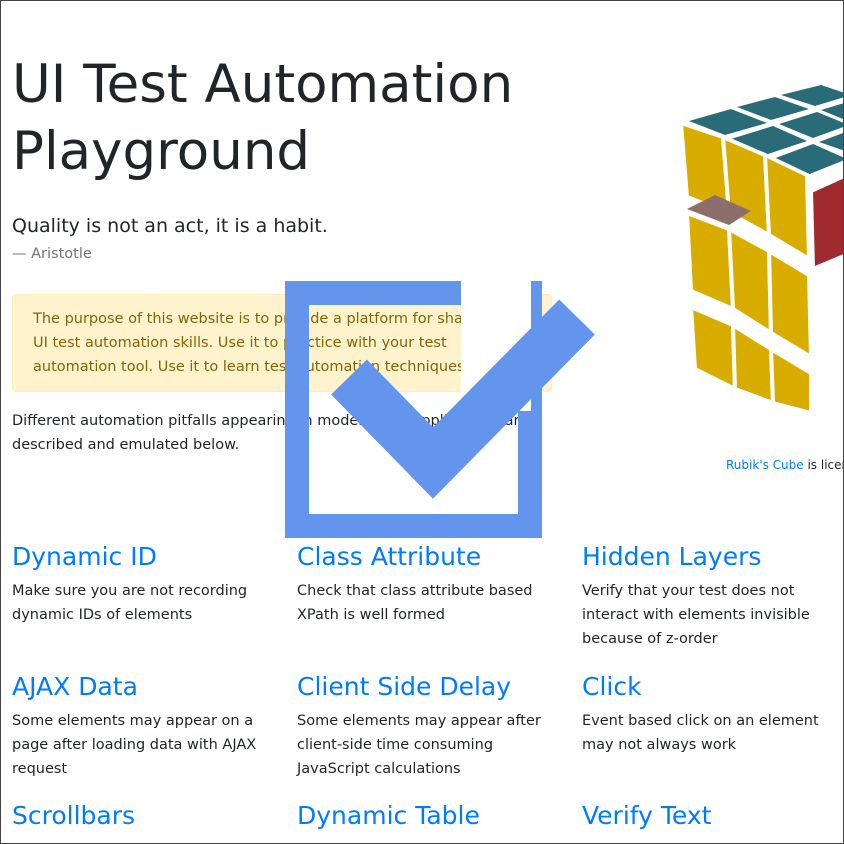 This screenshot has height=844, width=844. What do you see at coordinates (760, 249) in the screenshot?
I see `rubiks-cube-icon` at bounding box center [760, 249].